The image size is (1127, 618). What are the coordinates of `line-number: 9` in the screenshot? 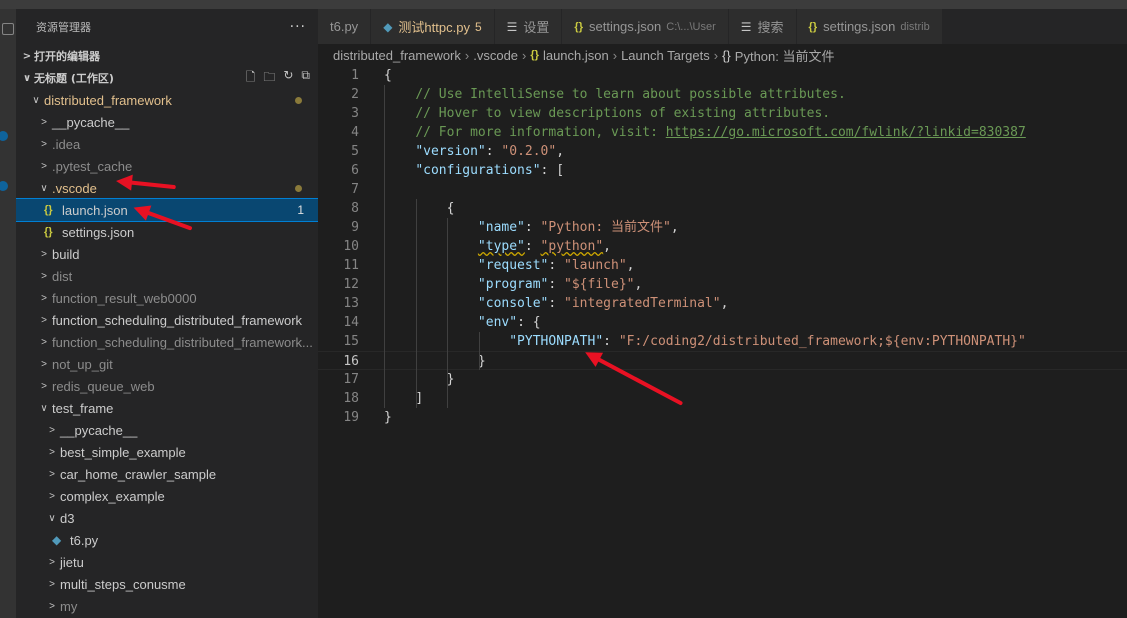 It's located at (355, 227).